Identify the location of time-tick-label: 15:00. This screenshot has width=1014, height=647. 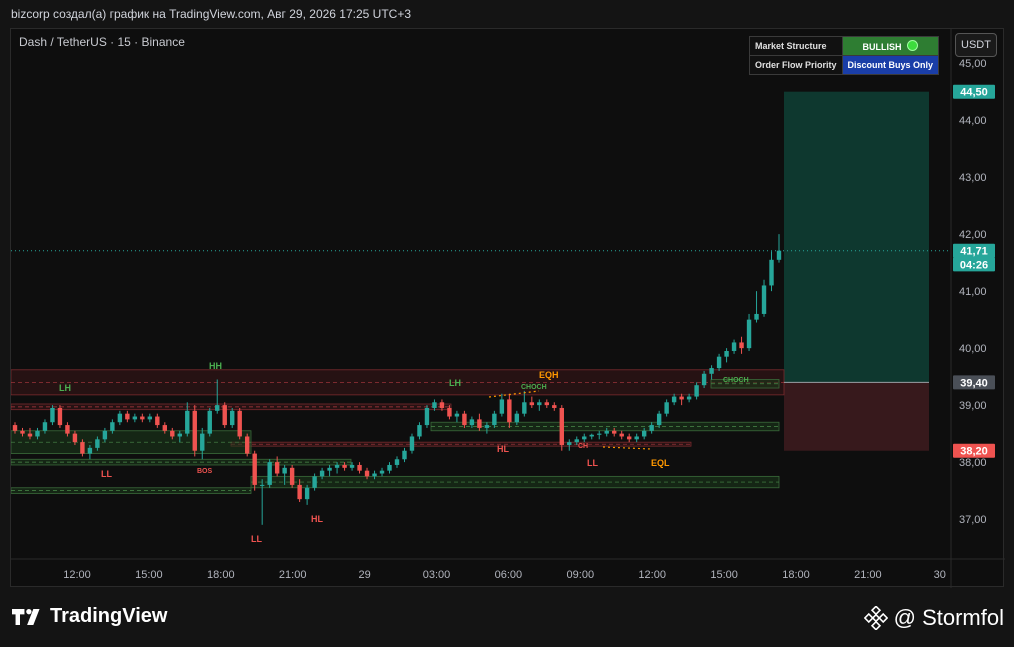
(149, 575).